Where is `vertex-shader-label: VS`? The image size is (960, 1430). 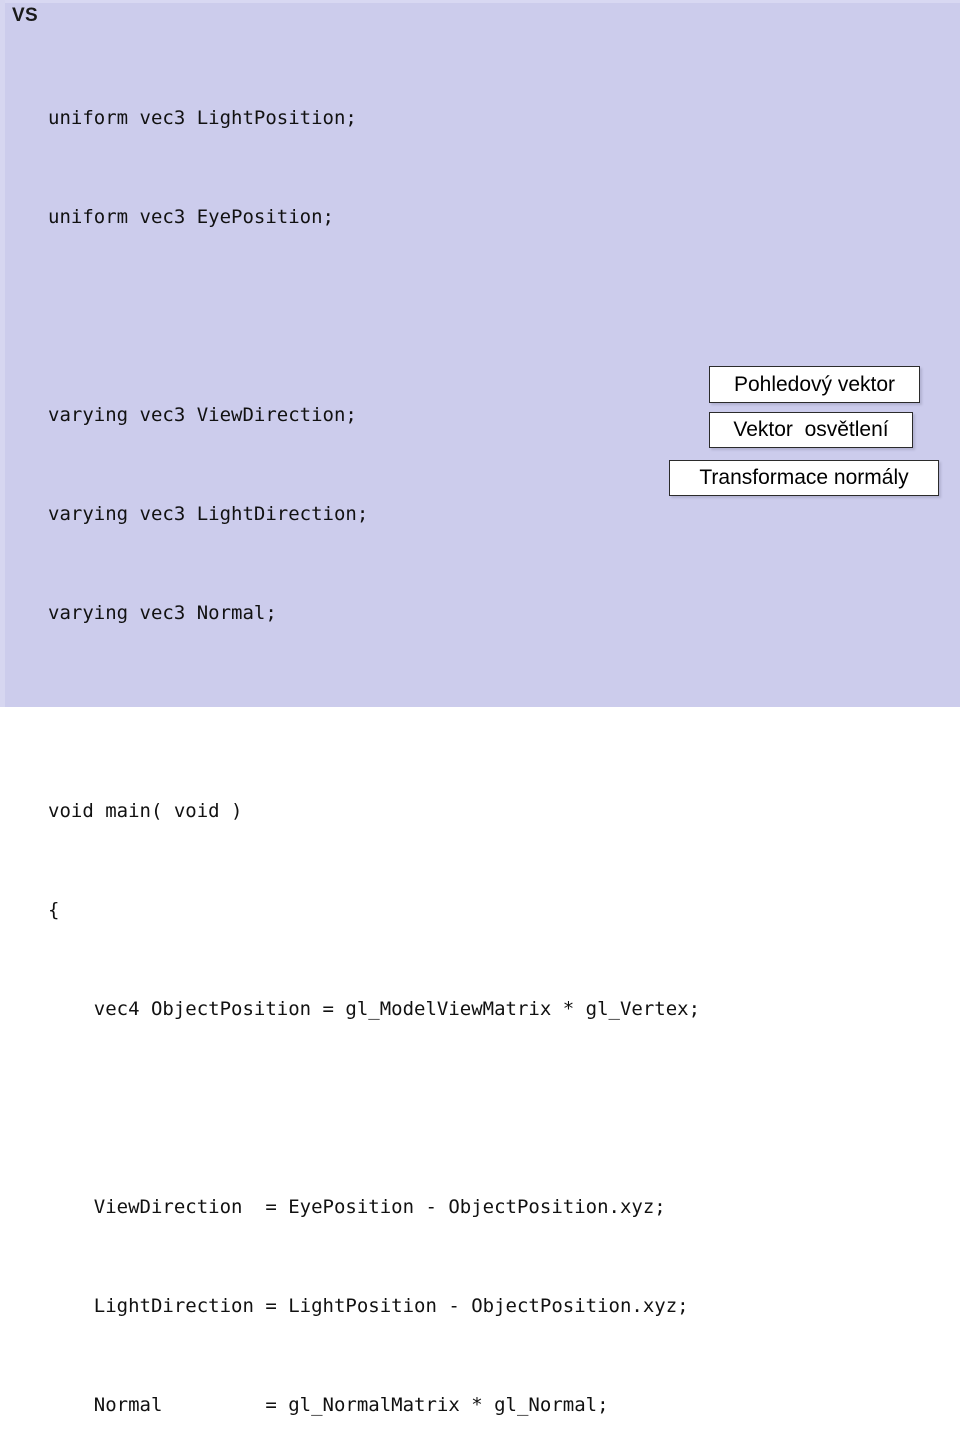 vertex-shader-label: VS is located at coordinates (25, 15).